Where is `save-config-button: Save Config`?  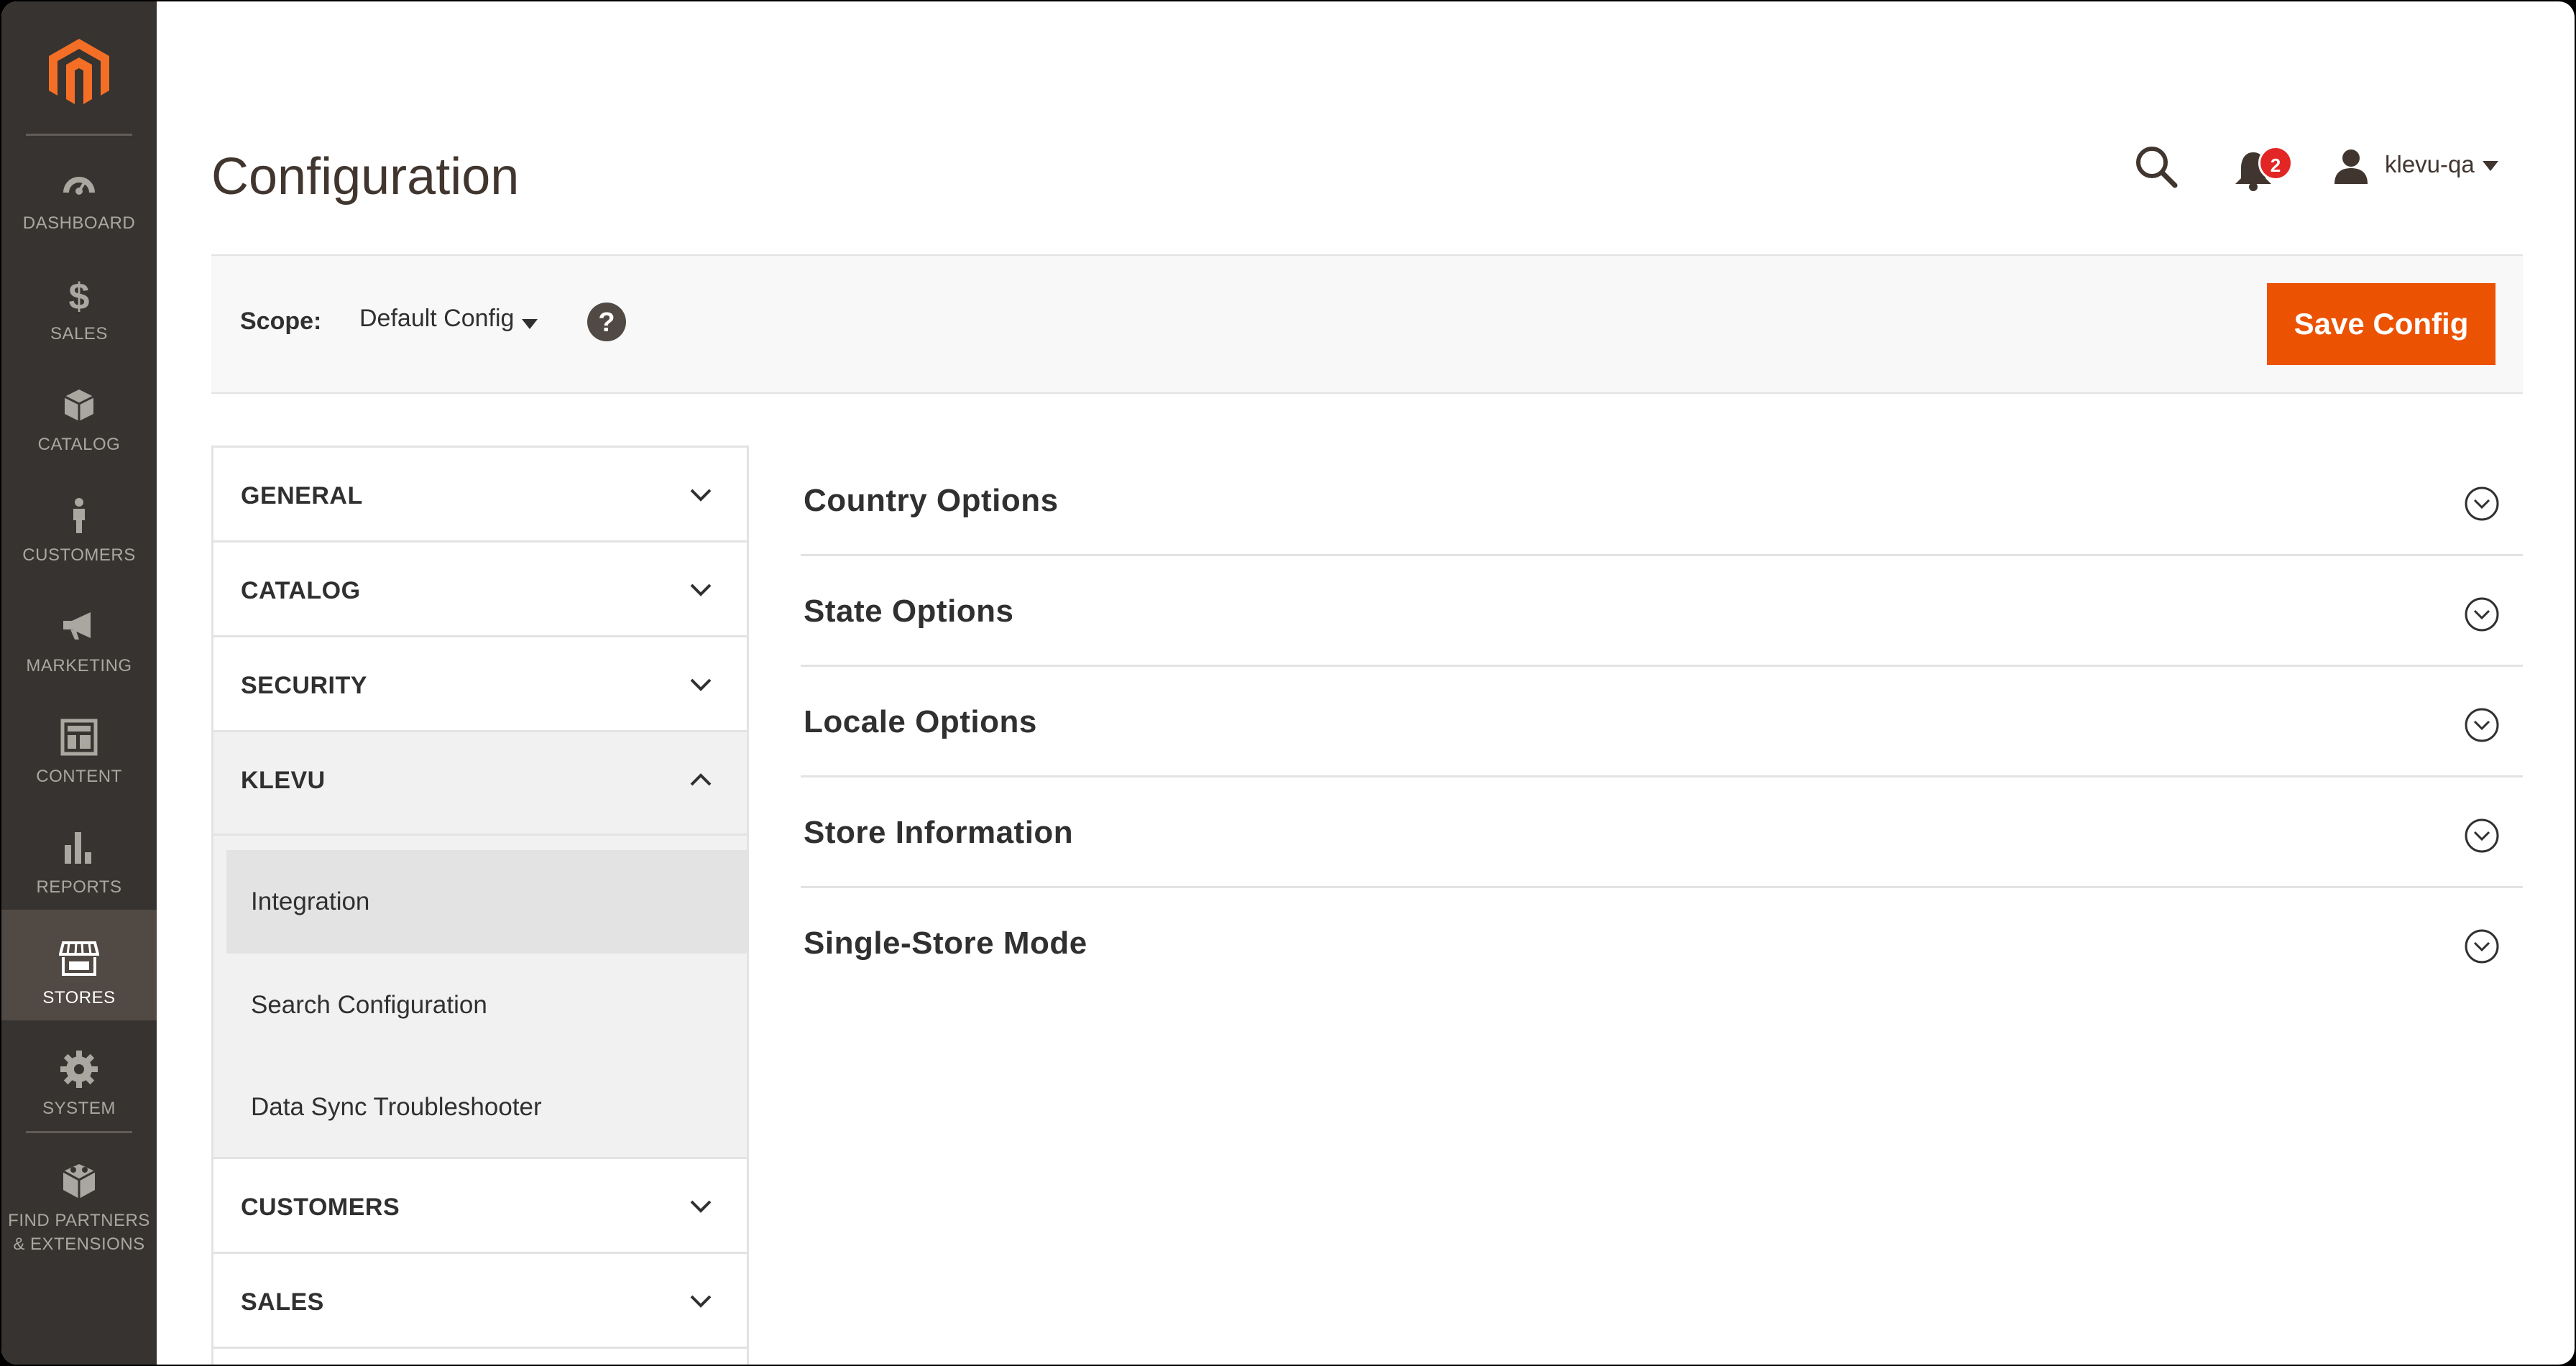
save-config-button: Save Config is located at coordinates (2381, 324).